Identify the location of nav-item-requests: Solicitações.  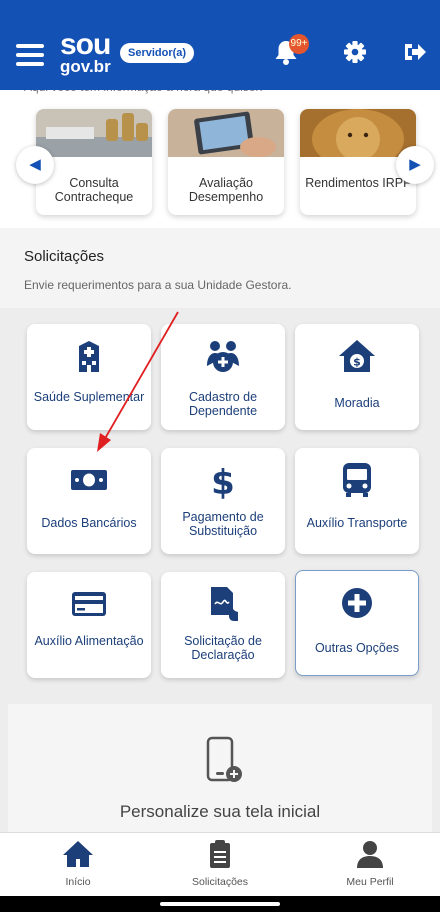
(220, 863).